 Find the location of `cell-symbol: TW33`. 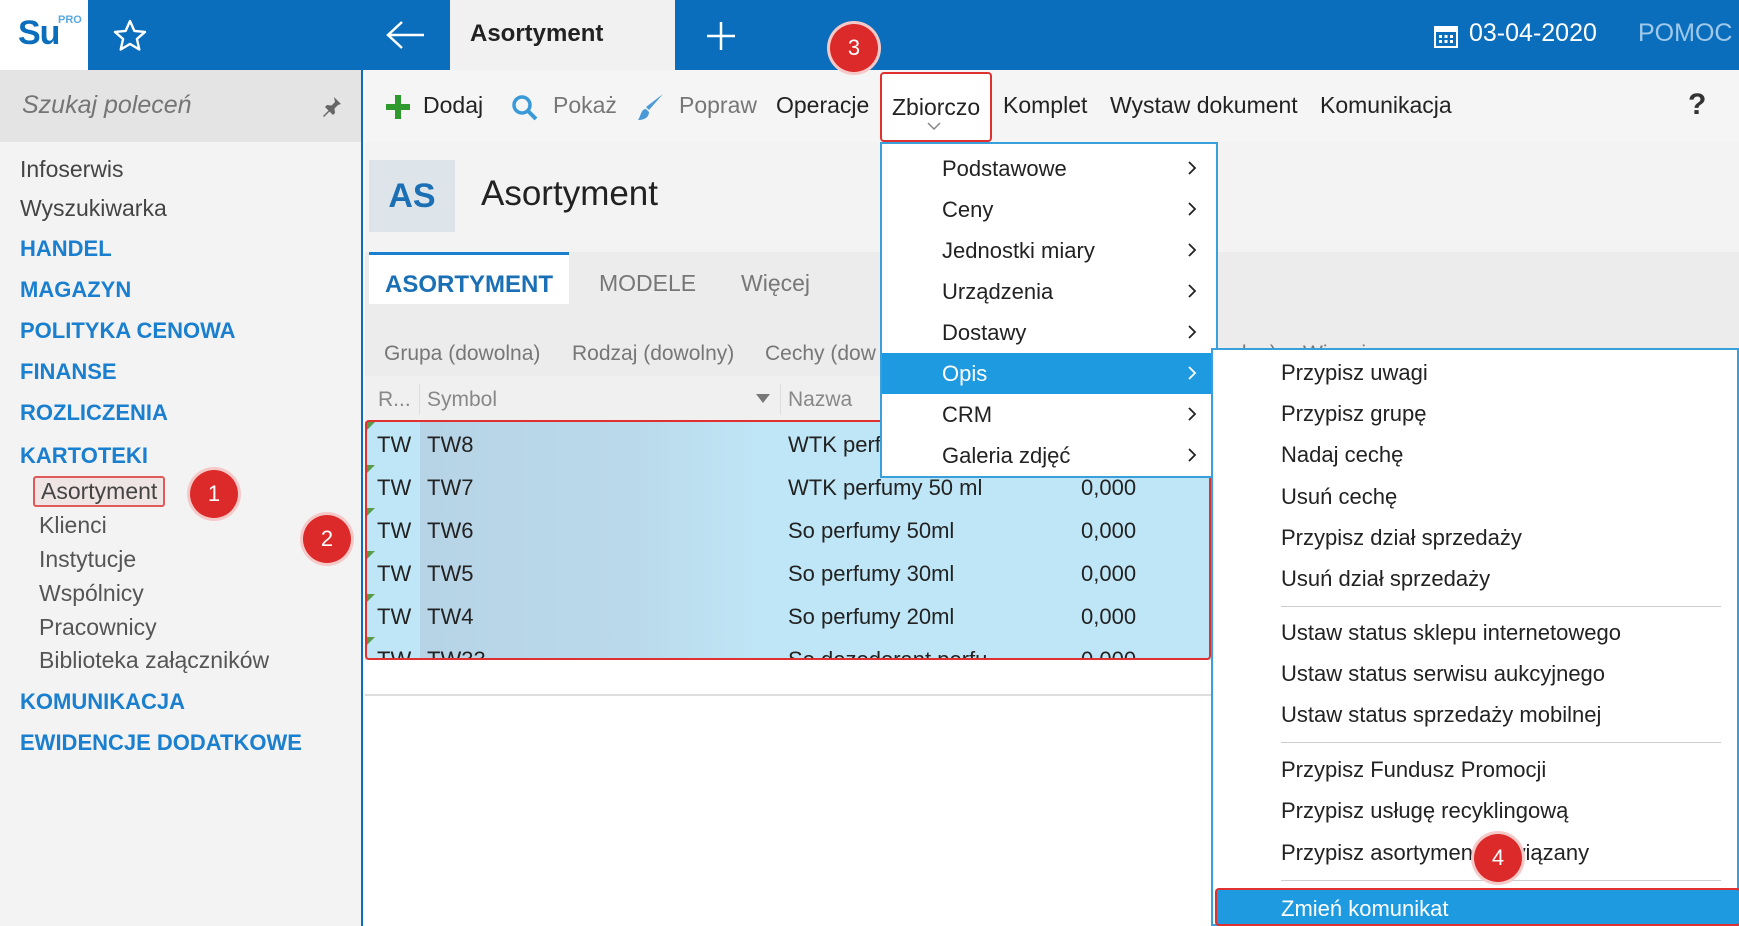

cell-symbol: TW33 is located at coordinates (456, 653).